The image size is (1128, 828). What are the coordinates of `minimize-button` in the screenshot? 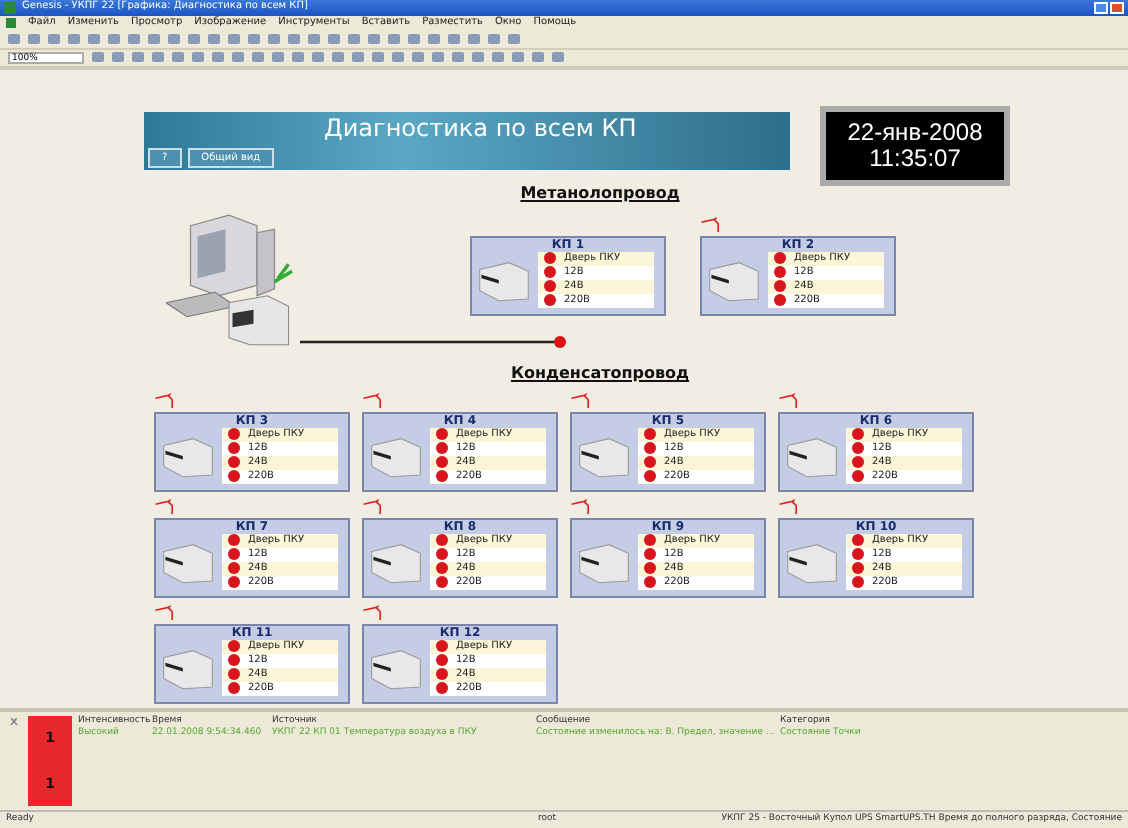 It's located at (1101, 7).